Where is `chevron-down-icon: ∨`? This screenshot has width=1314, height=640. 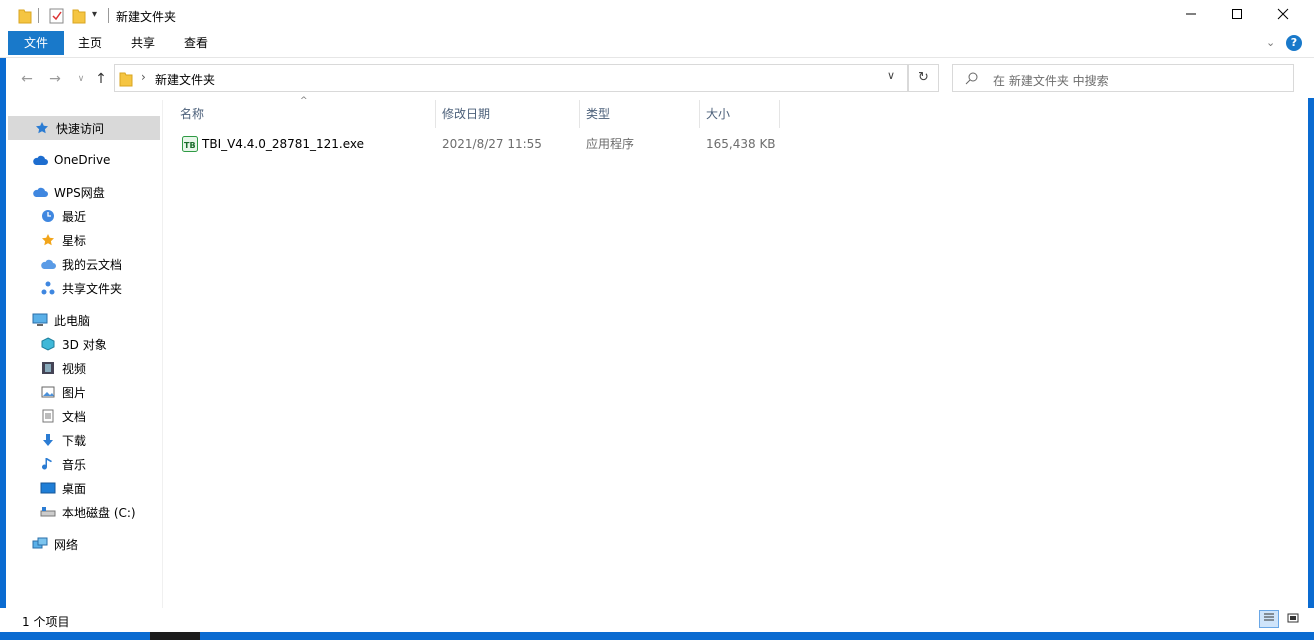 chevron-down-icon: ∨ is located at coordinates (81, 79).